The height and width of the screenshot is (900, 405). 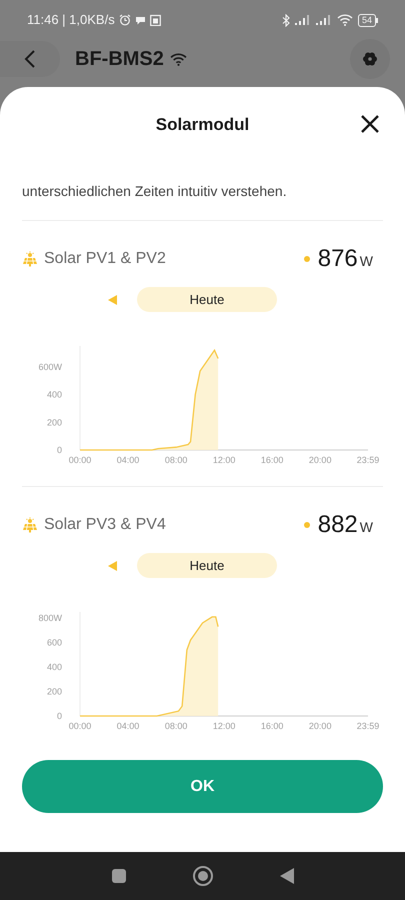 What do you see at coordinates (203, 876) in the screenshot?
I see `home-icon` at bounding box center [203, 876].